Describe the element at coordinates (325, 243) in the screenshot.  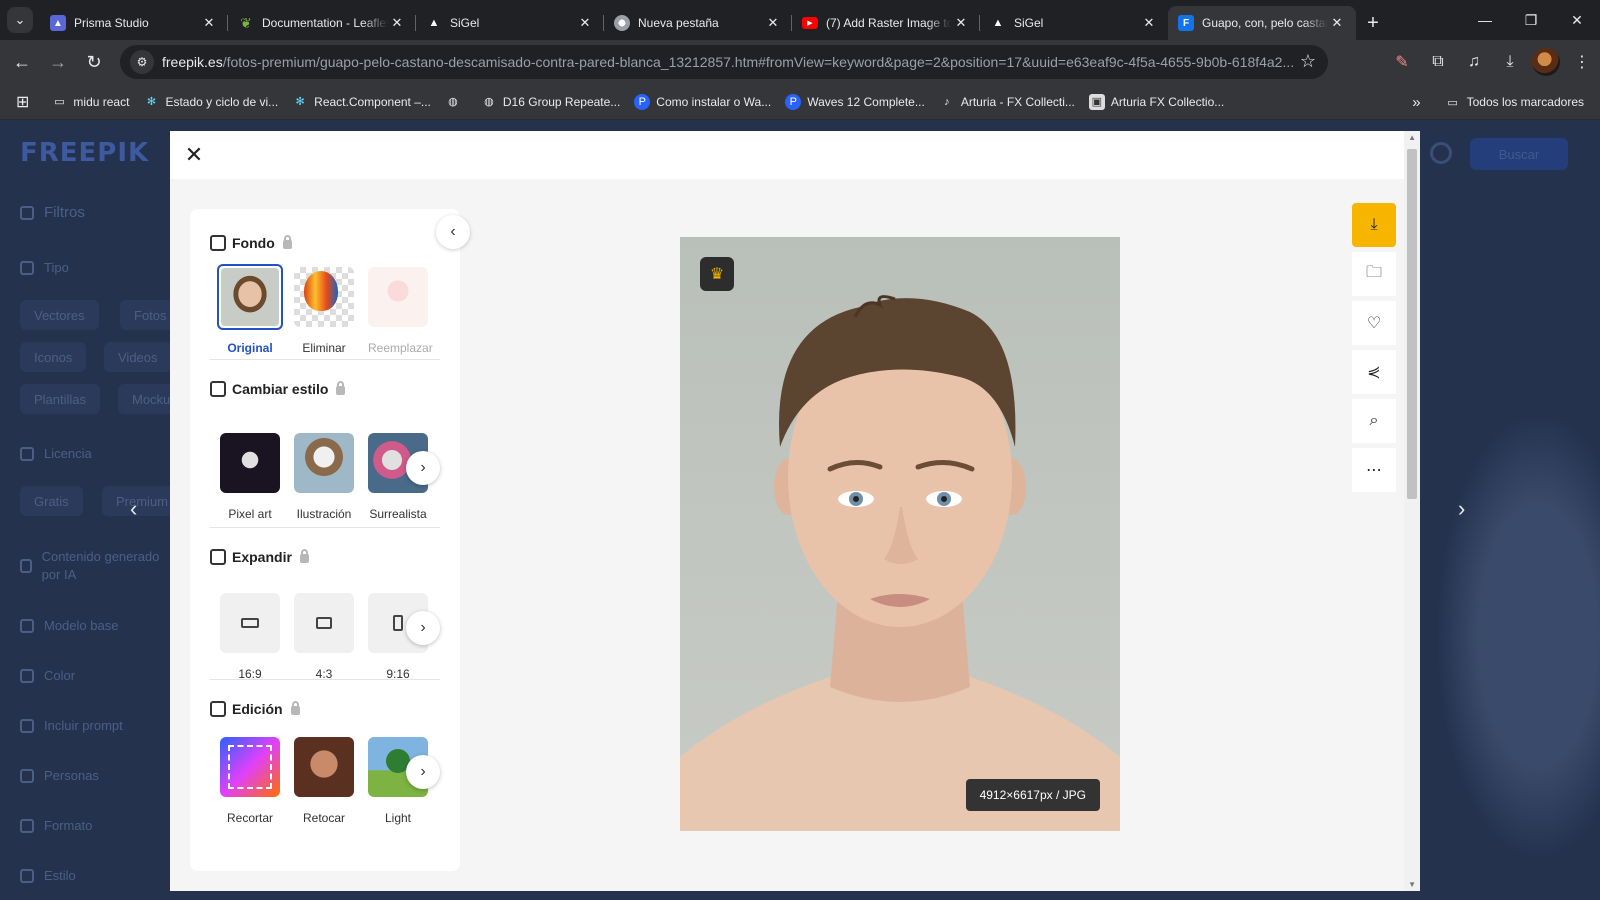
I see `section-title: Fondo` at that location.